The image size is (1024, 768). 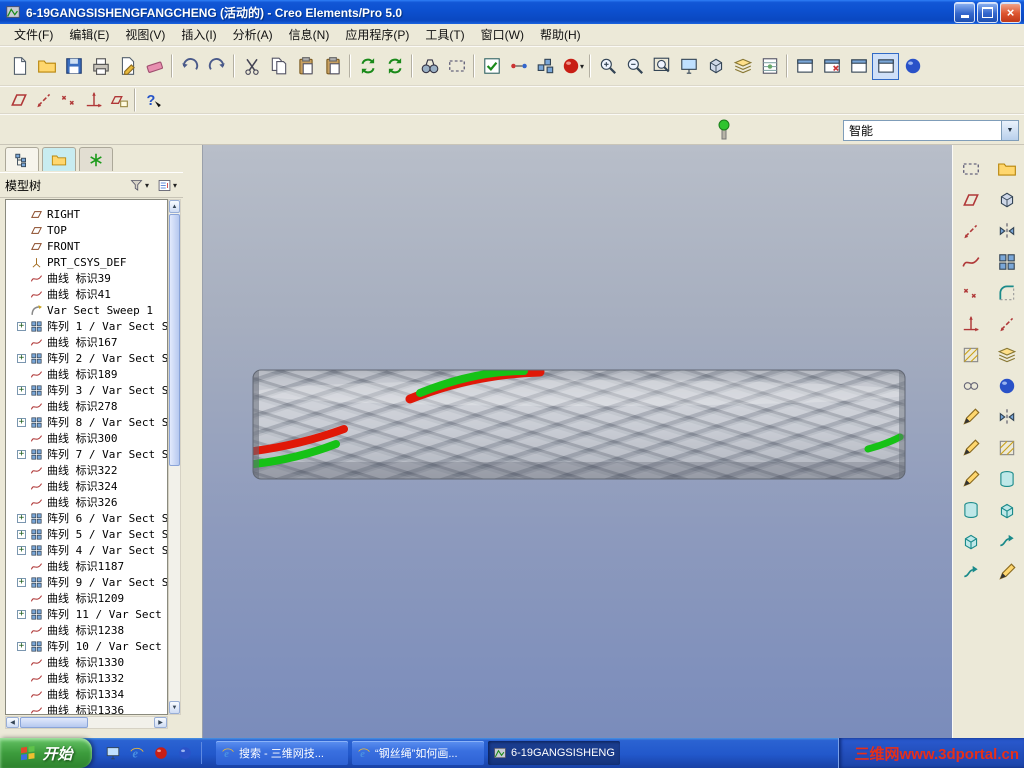 What do you see at coordinates (607, 66) in the screenshot?
I see `zoom-in-button` at bounding box center [607, 66].